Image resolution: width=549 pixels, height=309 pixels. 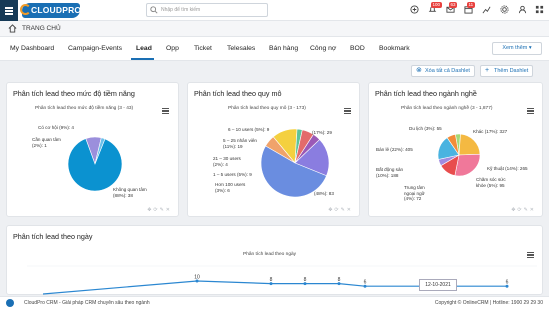 I want to click on tab-lead: Lead, so click(x=144, y=48).